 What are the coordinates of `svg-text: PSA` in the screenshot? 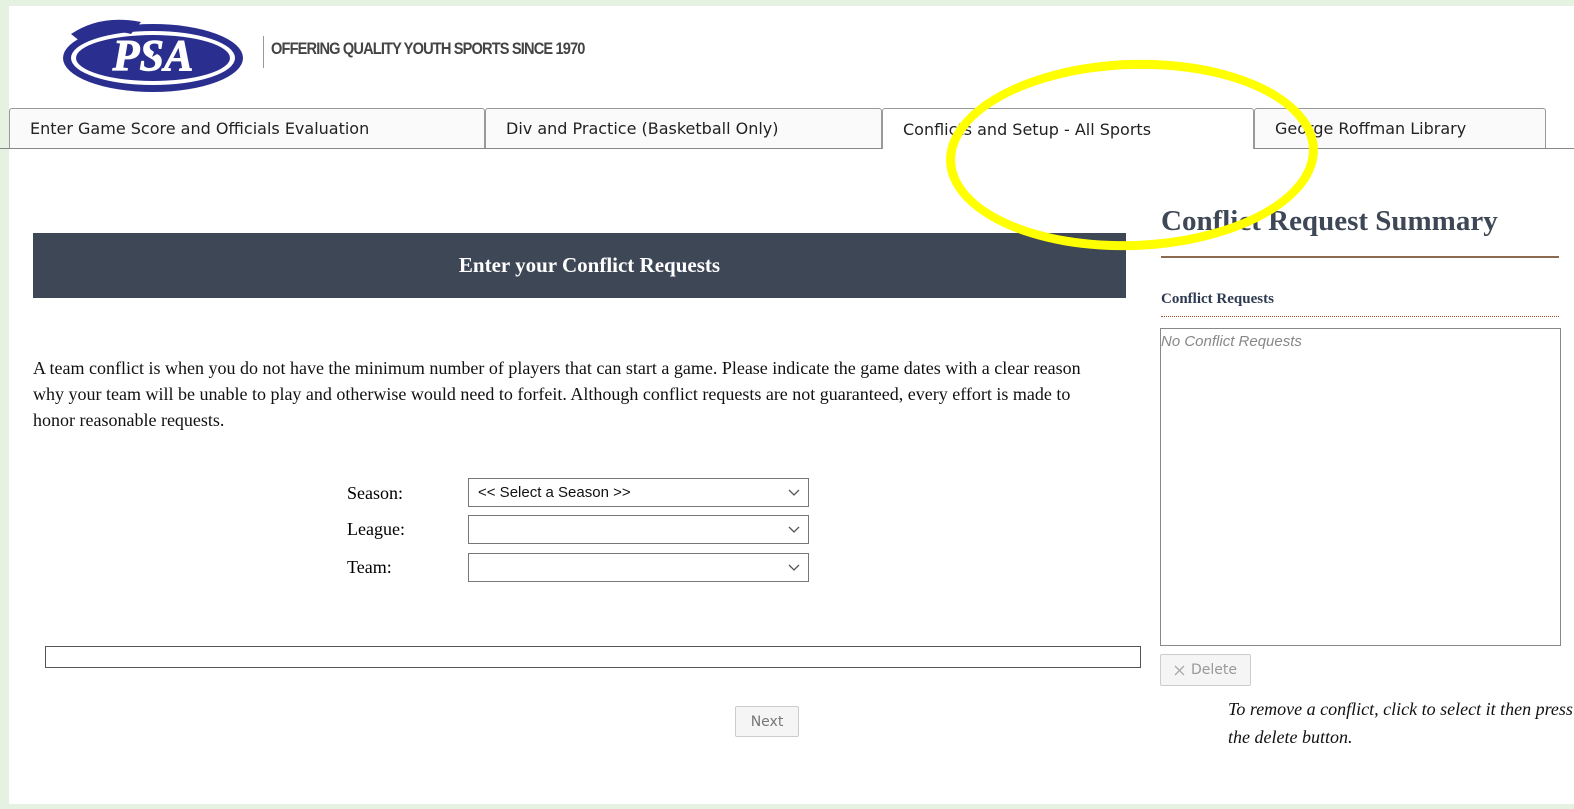 It's located at (153, 55).